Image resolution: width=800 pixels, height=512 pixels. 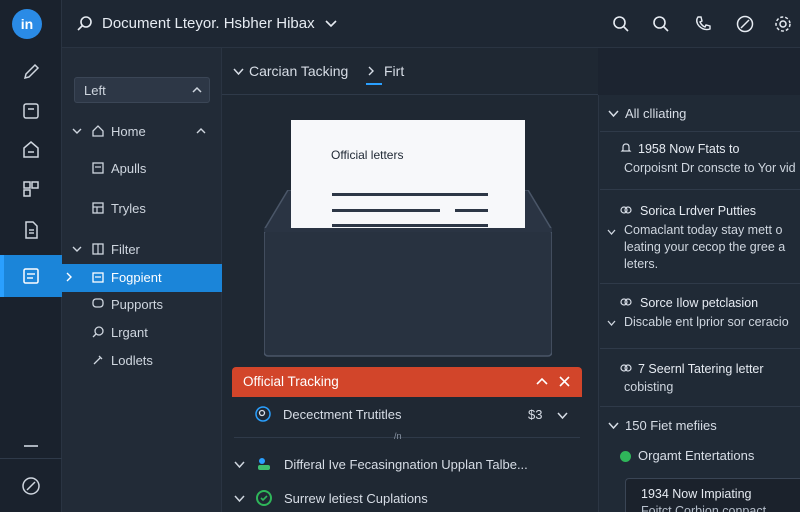 What do you see at coordinates (398, 436) in the screenshot?
I see `divider-mark: /n` at bounding box center [398, 436].